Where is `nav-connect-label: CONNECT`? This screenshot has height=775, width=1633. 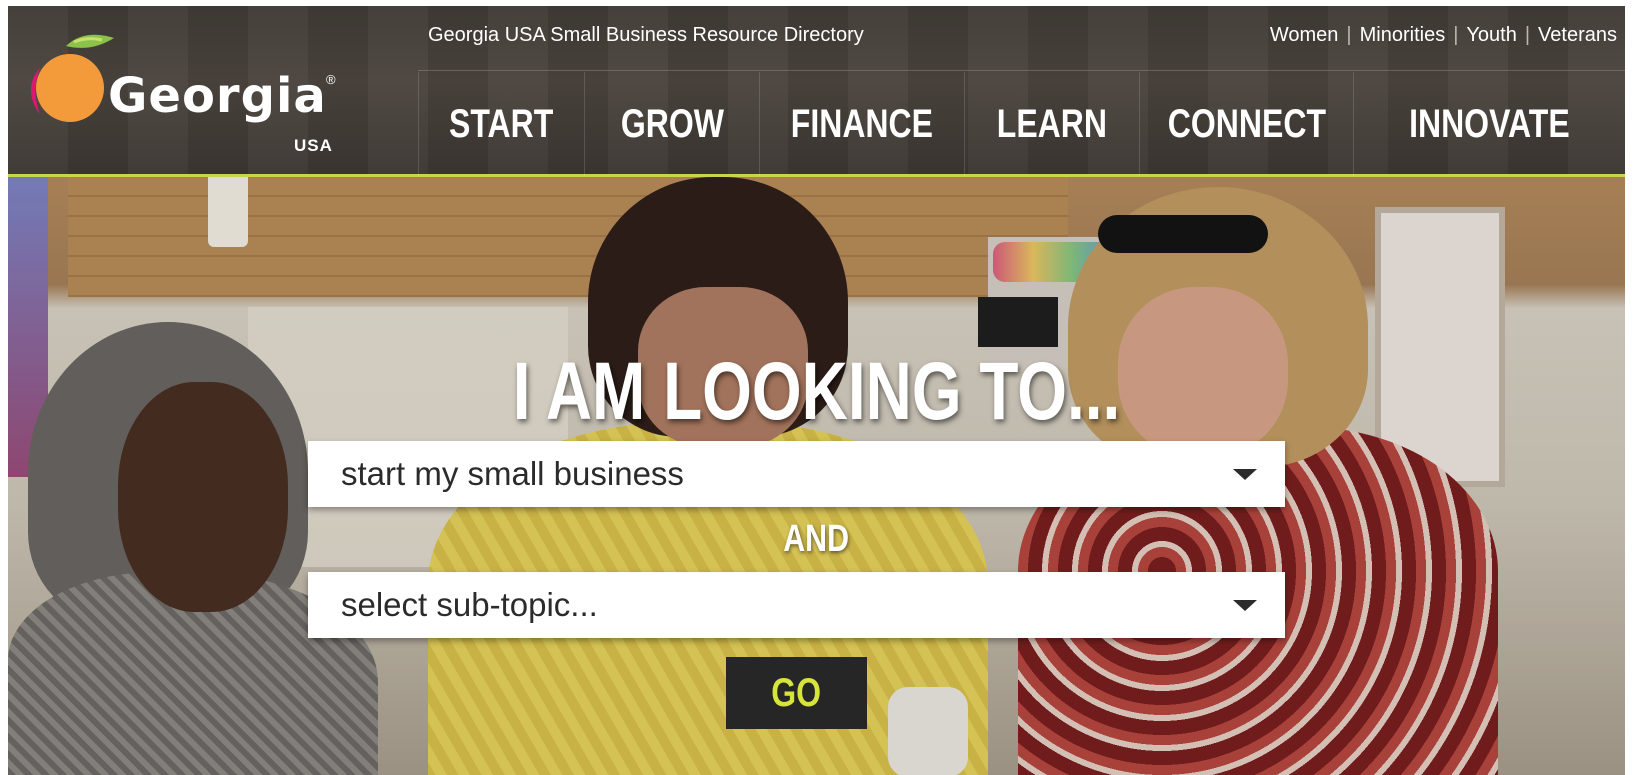 nav-connect-label: CONNECT is located at coordinates (1246, 123).